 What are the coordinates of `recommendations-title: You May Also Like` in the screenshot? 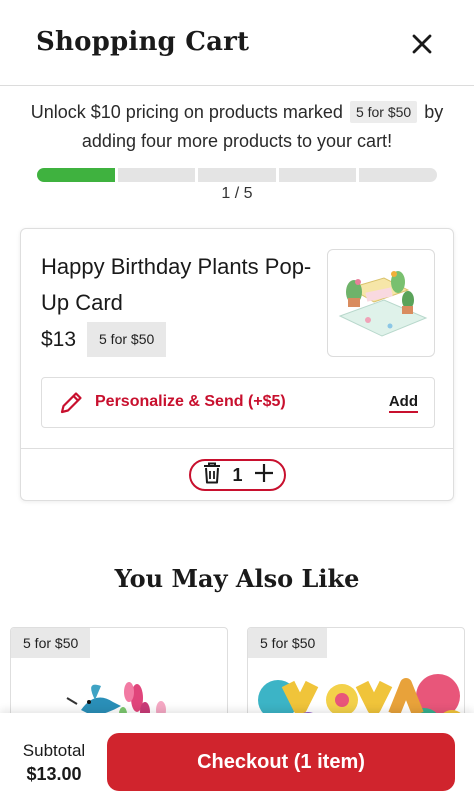 It's located at (237, 578).